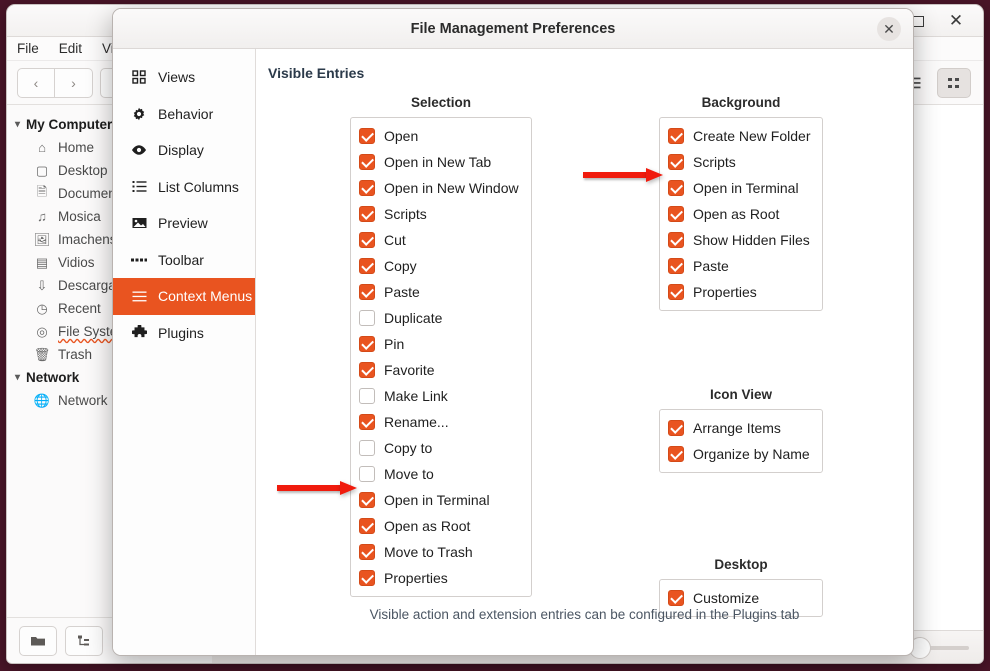  I want to click on checkbox-label: Customize, so click(726, 598).